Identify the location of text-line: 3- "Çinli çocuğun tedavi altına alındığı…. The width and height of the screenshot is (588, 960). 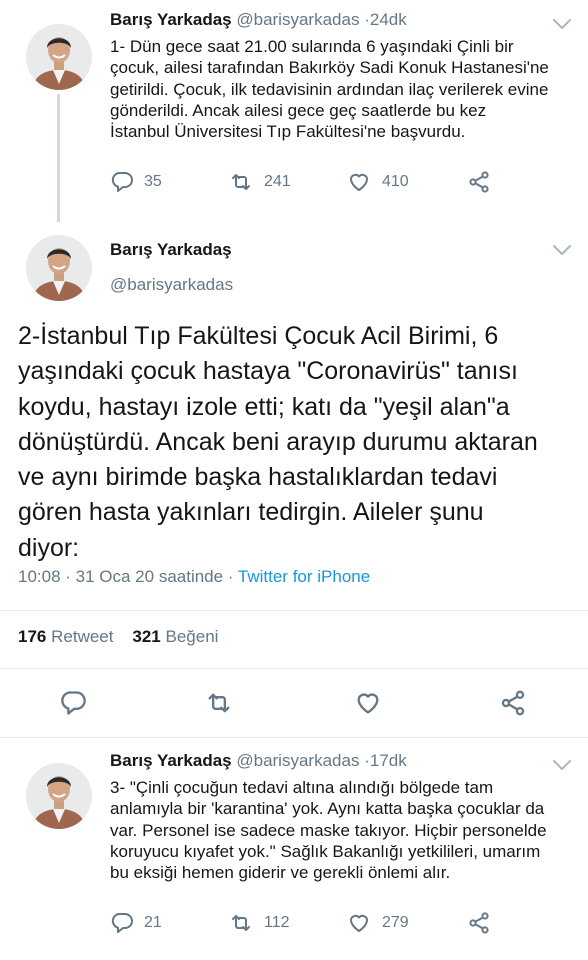
(302, 787).